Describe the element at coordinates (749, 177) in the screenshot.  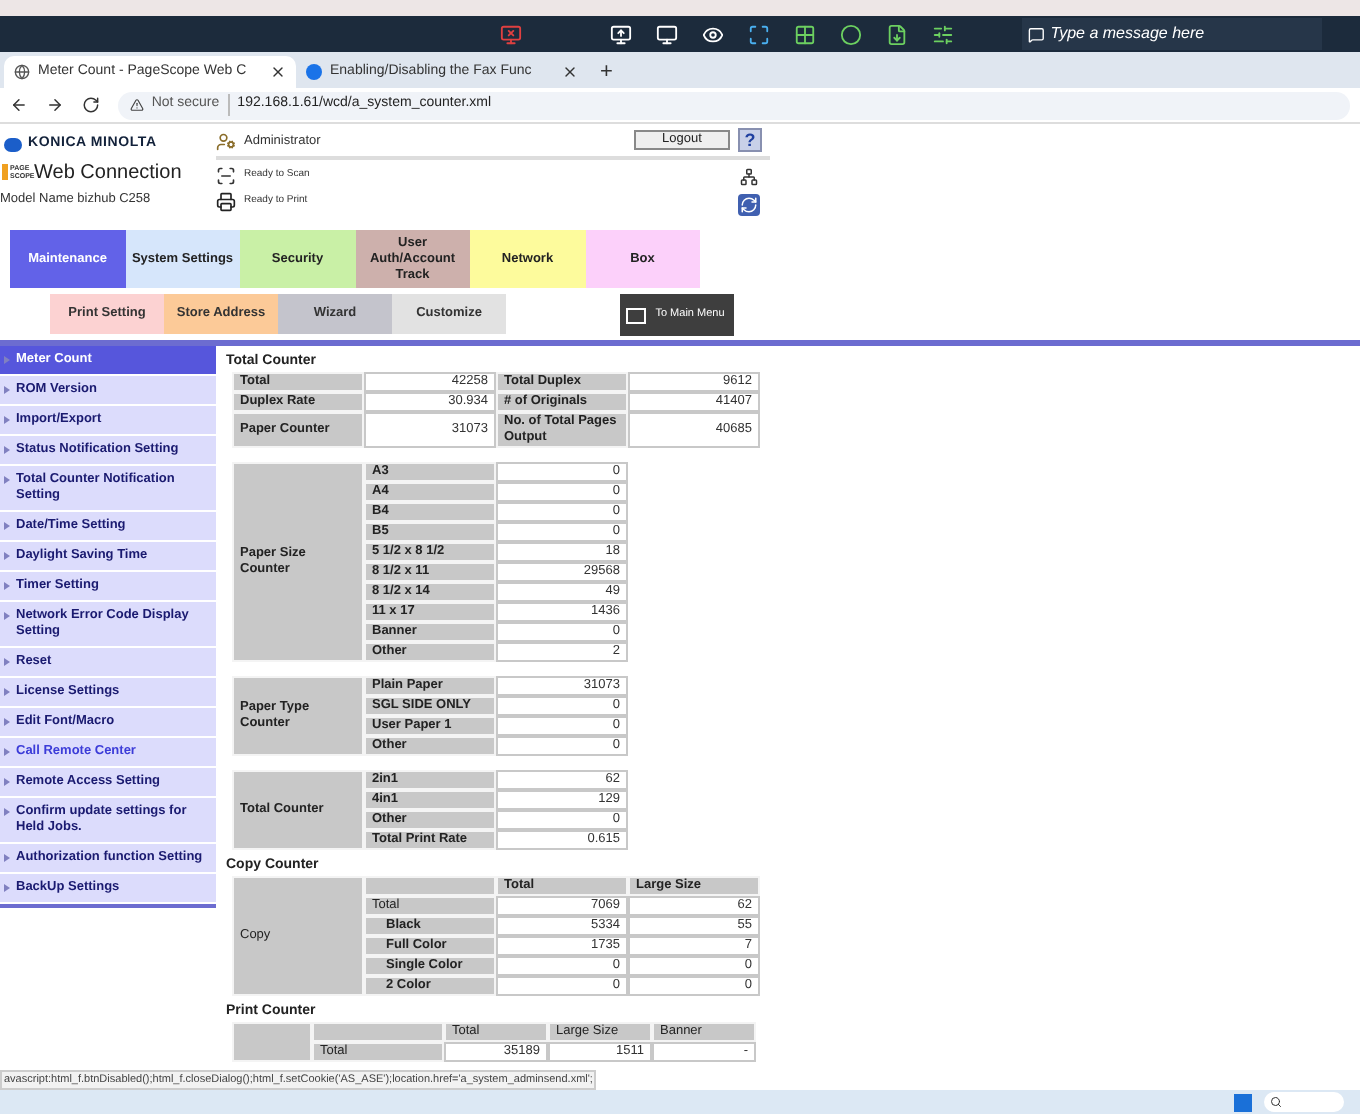
I see `network-icon` at that location.